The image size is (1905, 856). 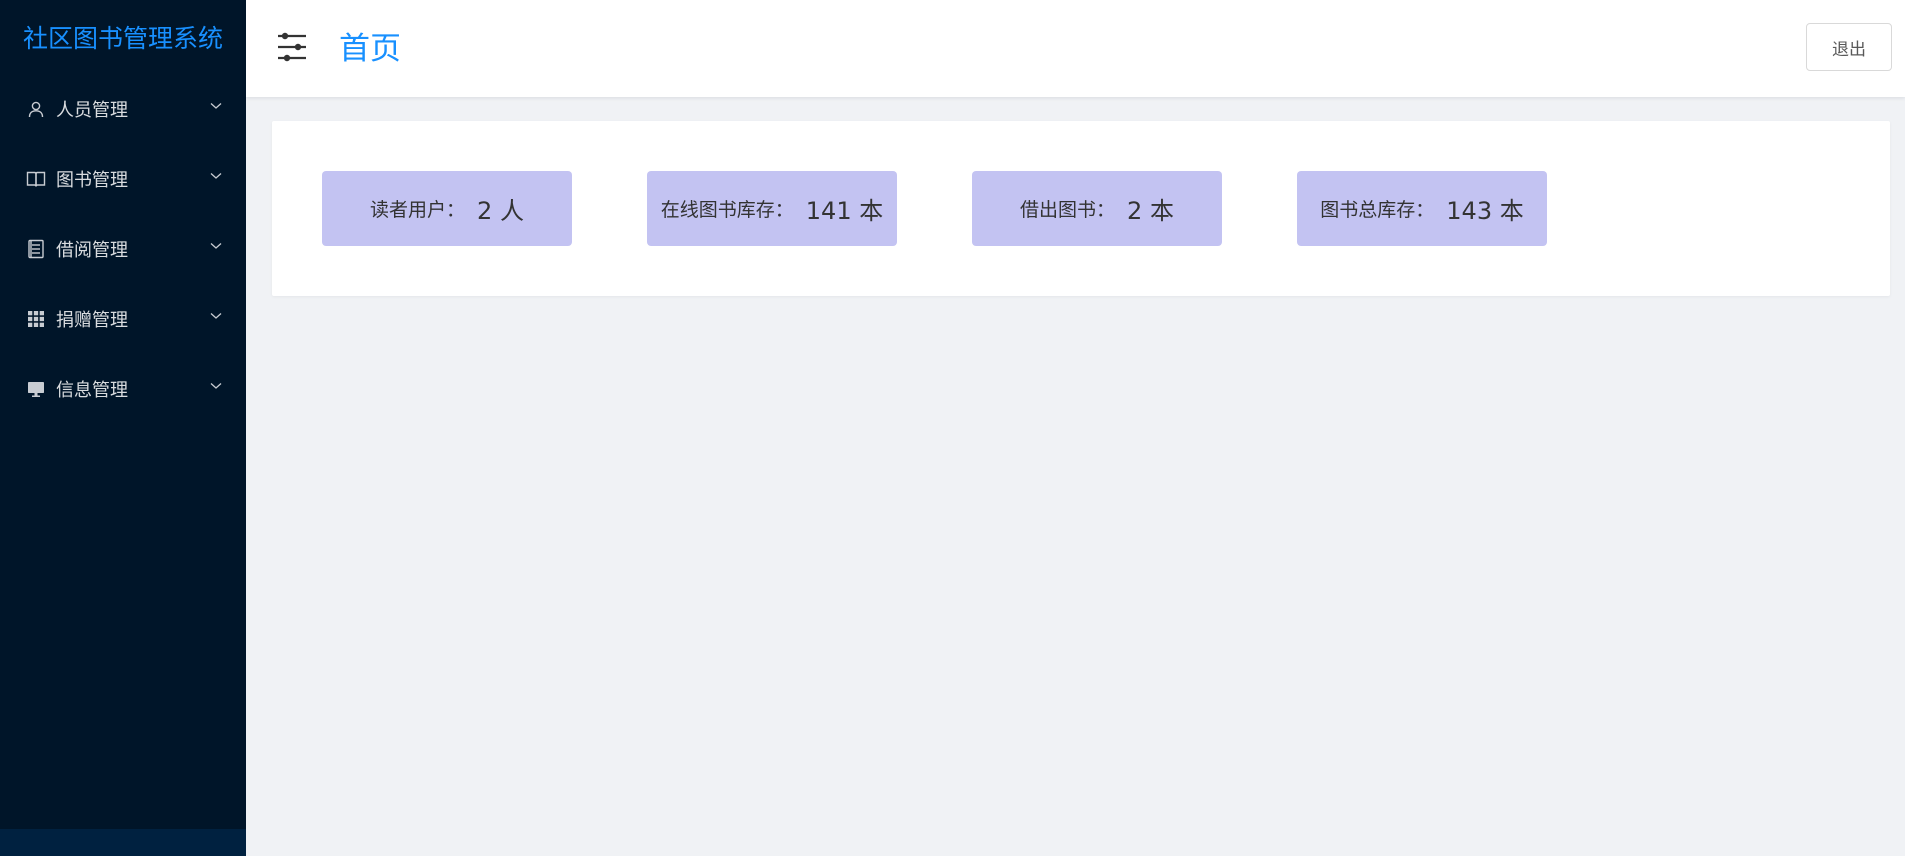 What do you see at coordinates (1485, 211) in the screenshot?
I see `stat-value: 143 本` at bounding box center [1485, 211].